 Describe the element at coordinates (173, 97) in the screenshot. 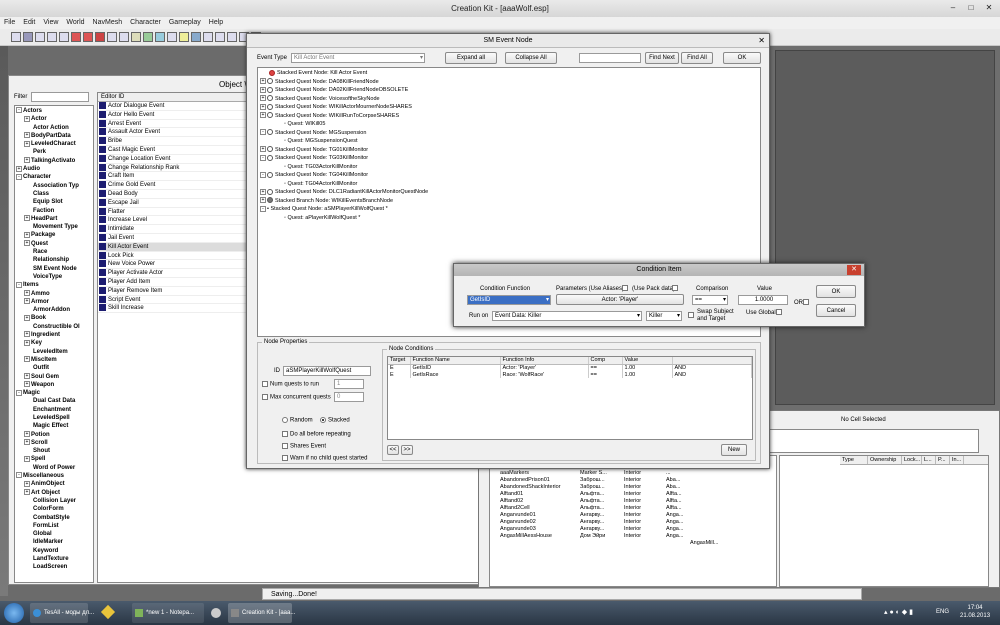

I see `editor-id-header: Editor ID` at that location.